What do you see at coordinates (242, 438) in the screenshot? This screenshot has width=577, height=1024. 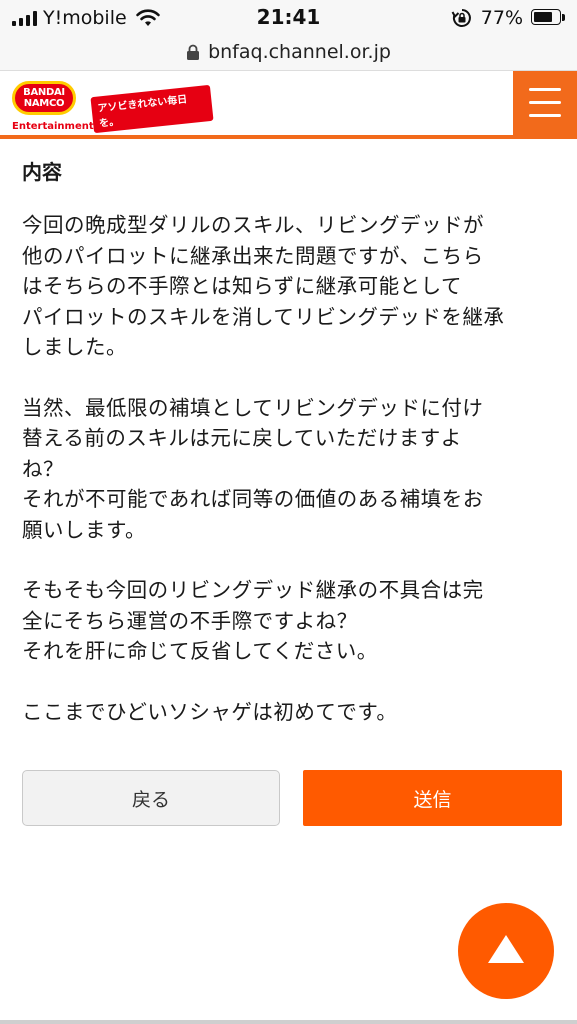 I see `body-line: 替える前のスキルは元に戻していただけますよ` at bounding box center [242, 438].